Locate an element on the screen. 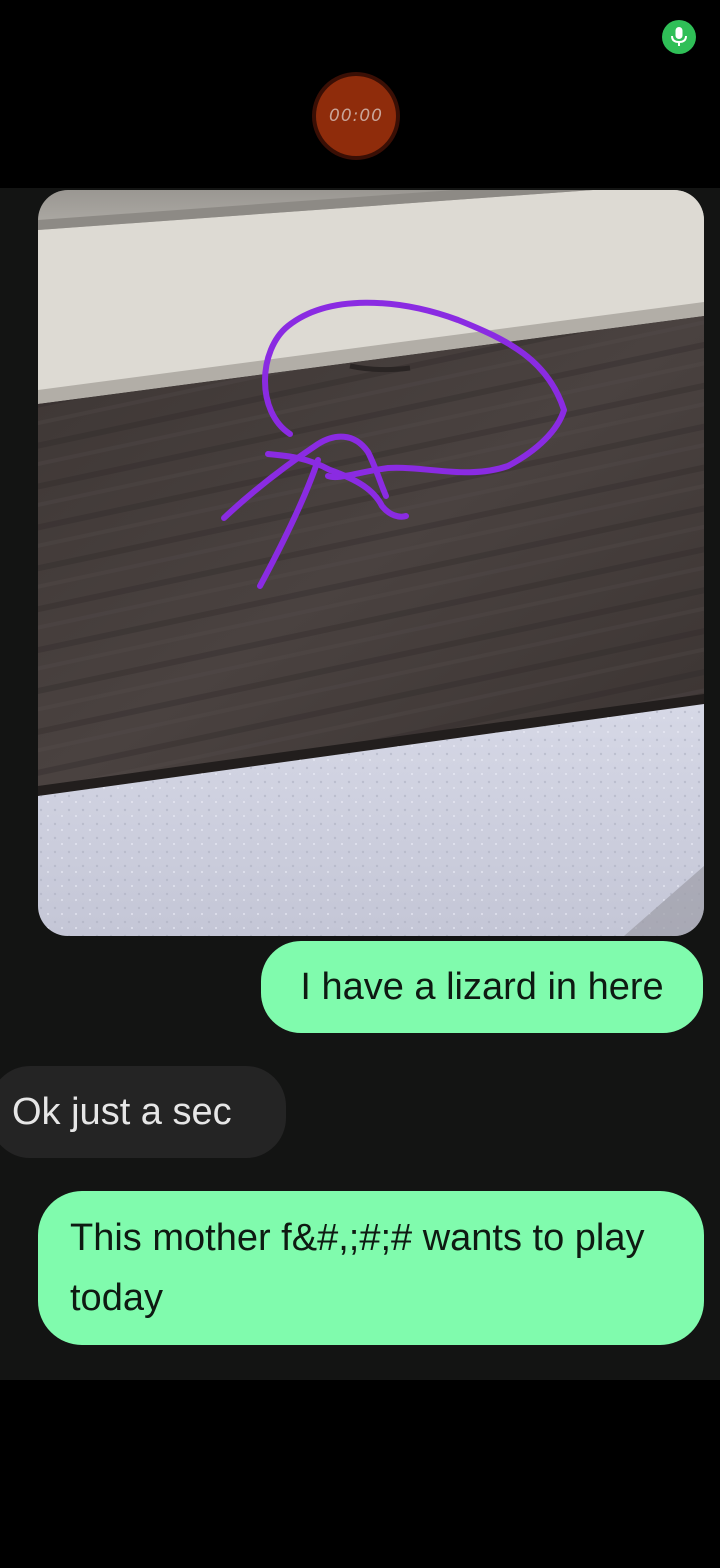 The width and height of the screenshot is (720, 1568). microphone-icon is located at coordinates (679, 37).